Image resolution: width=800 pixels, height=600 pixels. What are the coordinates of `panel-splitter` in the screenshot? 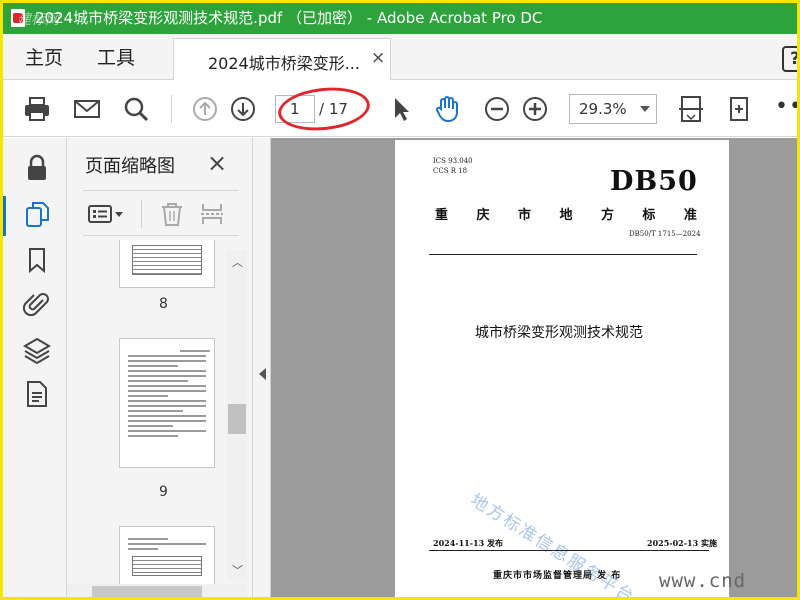 It's located at (262, 367).